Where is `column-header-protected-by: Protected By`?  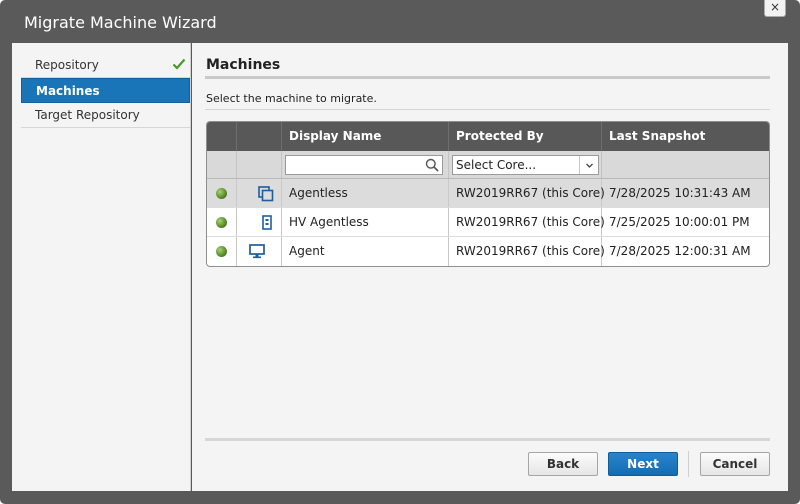 column-header-protected-by: Protected By is located at coordinates (525, 136).